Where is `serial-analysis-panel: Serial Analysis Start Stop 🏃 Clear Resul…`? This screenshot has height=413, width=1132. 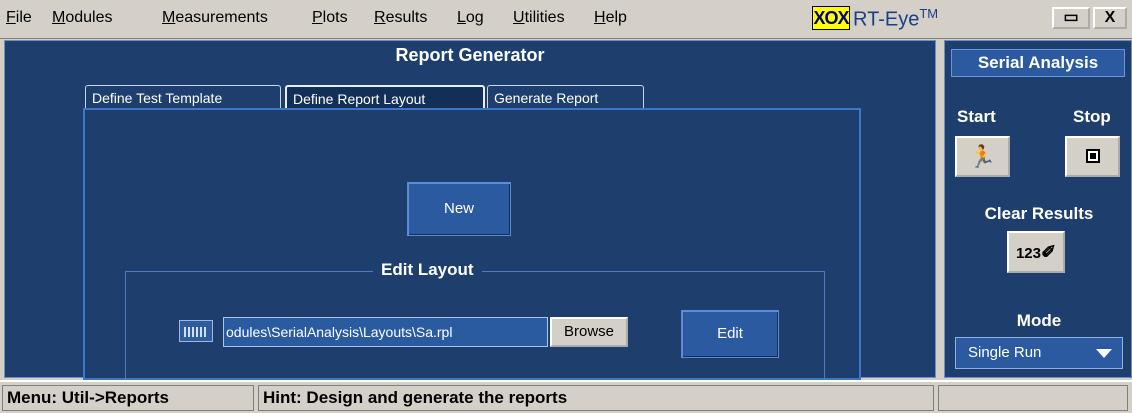 serial-analysis-panel: Serial Analysis Start Stop 🏃 Clear Resul… is located at coordinates (1038, 209).